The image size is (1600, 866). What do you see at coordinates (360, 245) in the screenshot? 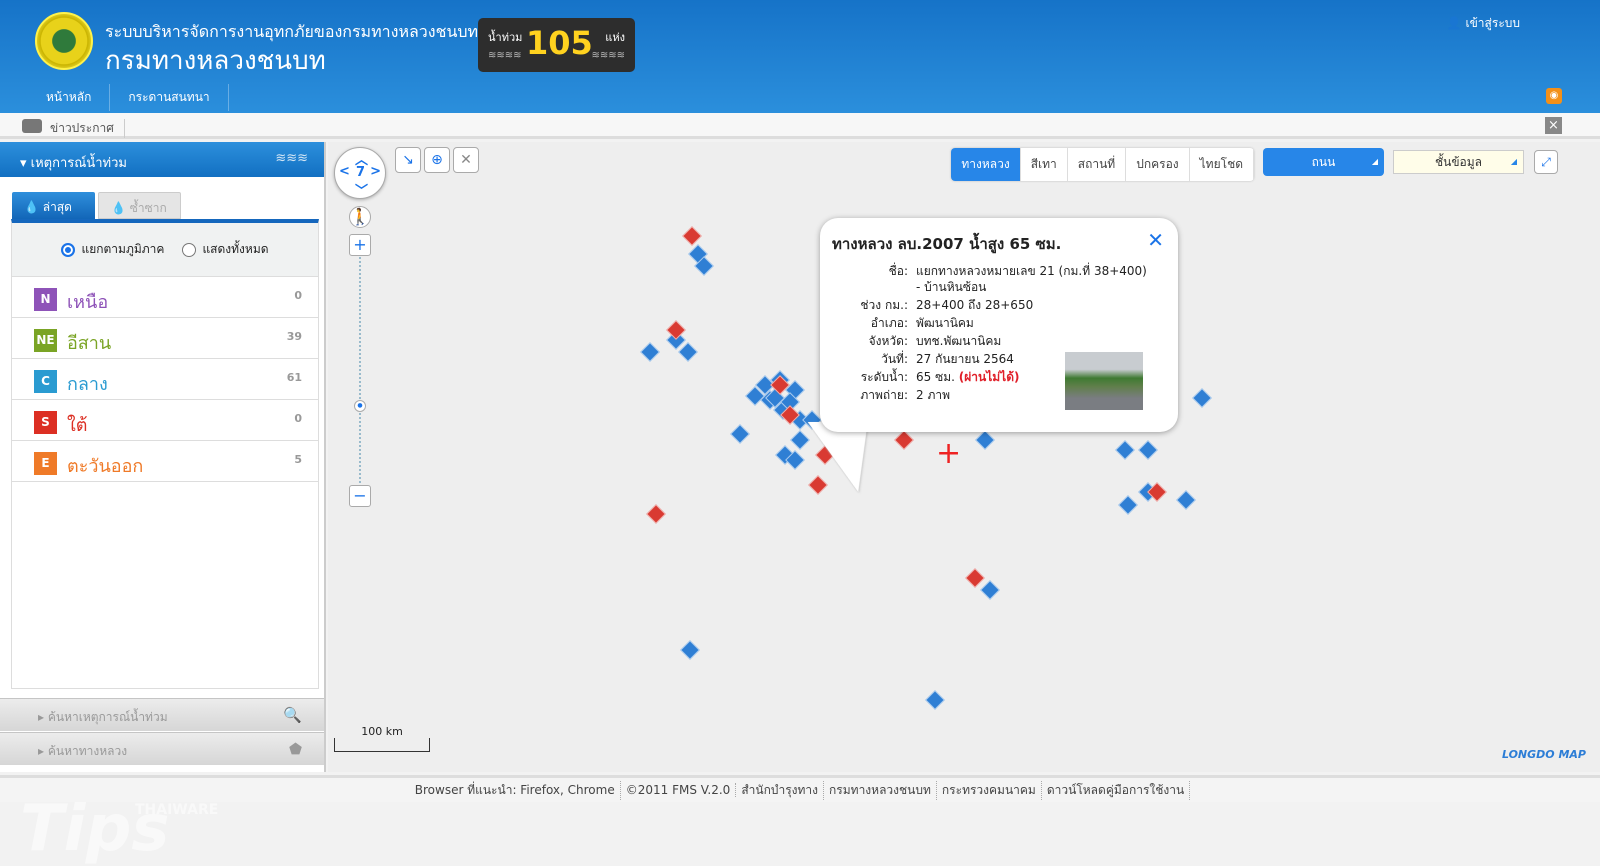
I see `zoom-in-button: +` at bounding box center [360, 245].